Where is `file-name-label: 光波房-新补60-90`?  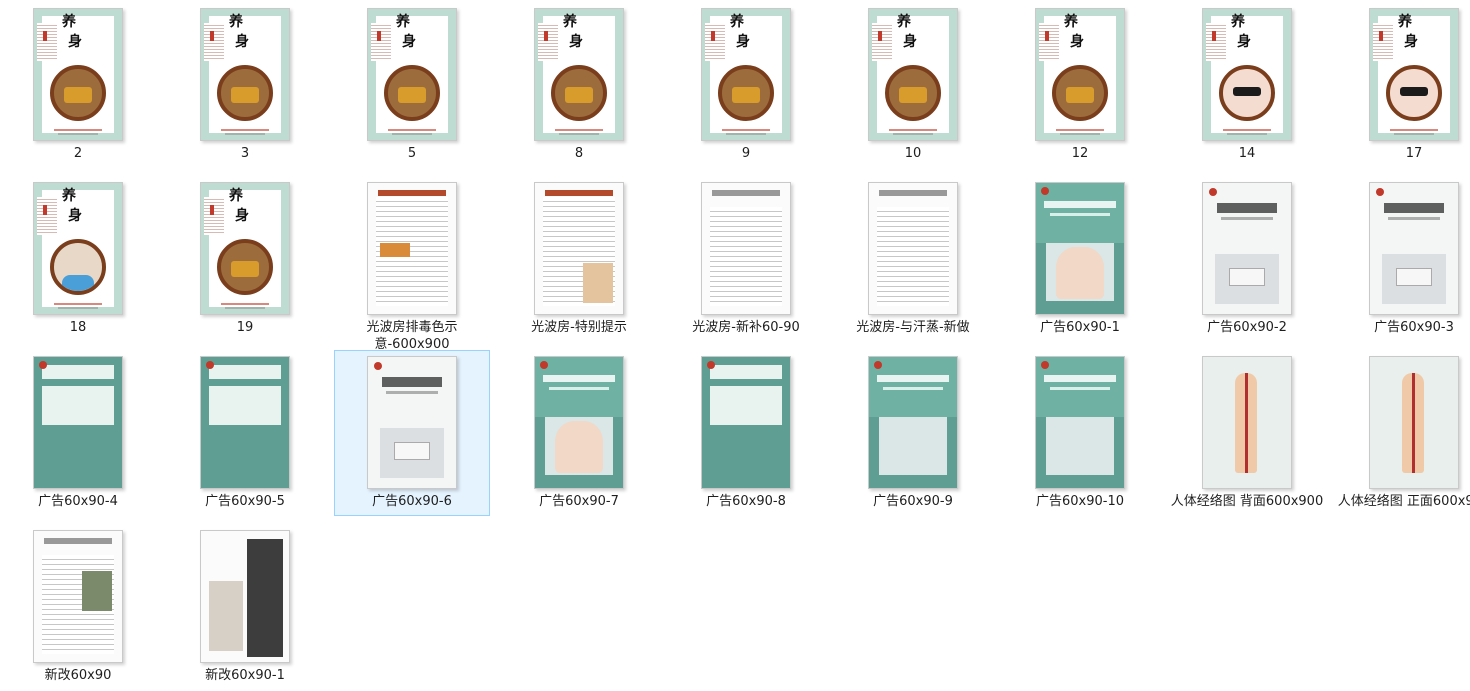
file-name-label: 光波房-新补60-90 is located at coordinates (746, 327).